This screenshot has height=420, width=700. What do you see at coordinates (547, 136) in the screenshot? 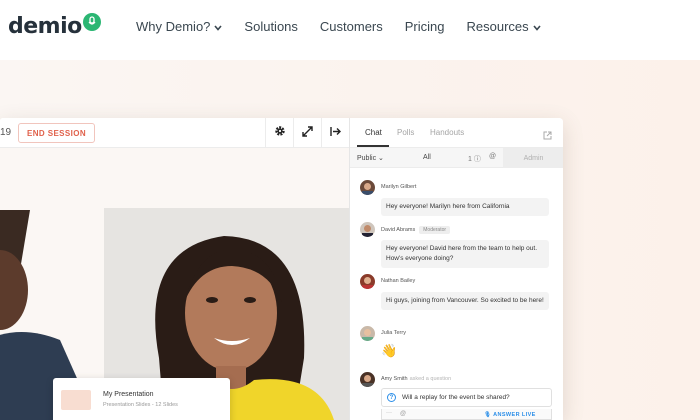
I see `popout-icon` at bounding box center [547, 136].